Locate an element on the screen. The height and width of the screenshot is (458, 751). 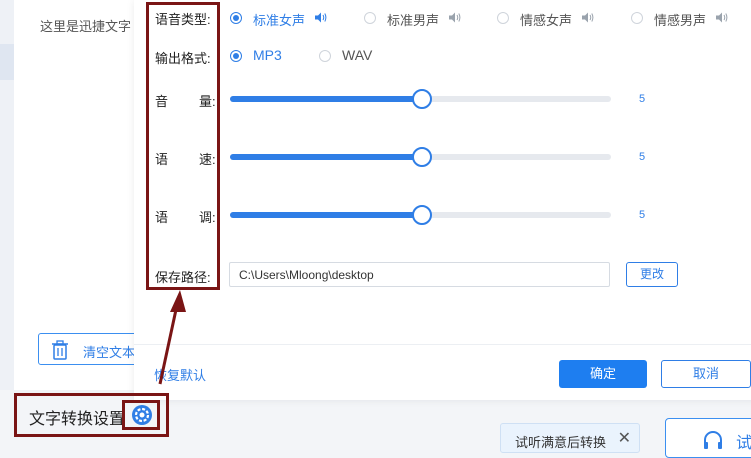
annotation-labels-box is located at coordinates (183, 146).